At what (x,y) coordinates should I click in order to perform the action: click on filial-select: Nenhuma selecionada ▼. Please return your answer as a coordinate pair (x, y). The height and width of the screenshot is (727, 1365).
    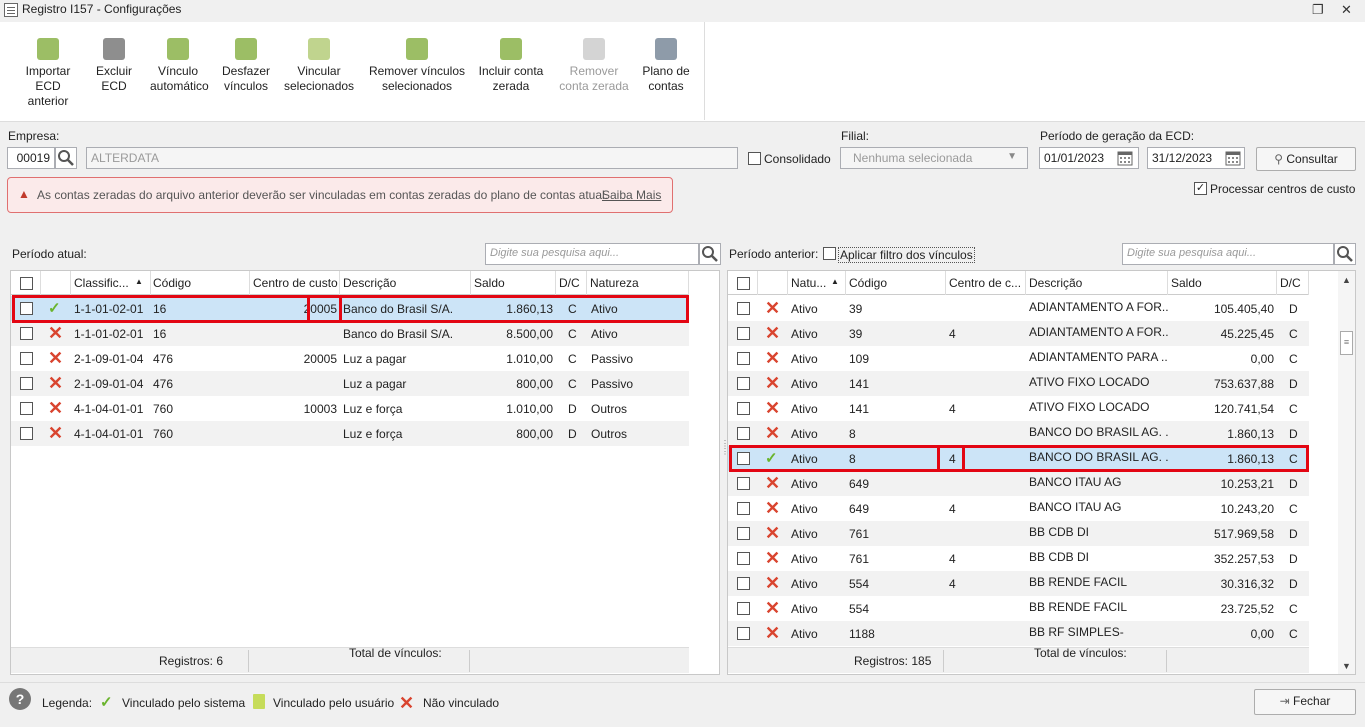
    Looking at the image, I should click on (934, 158).